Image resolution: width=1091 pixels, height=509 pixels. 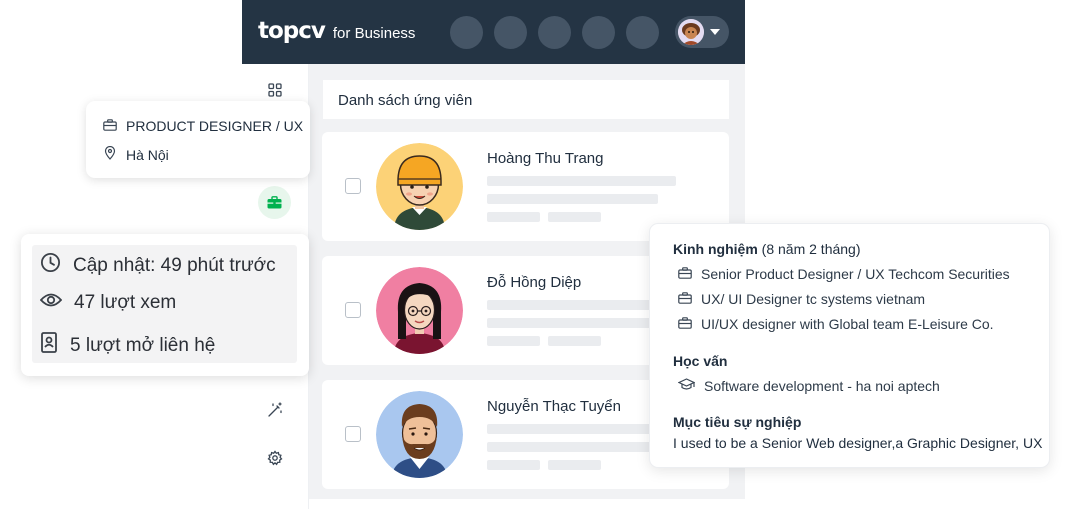 What do you see at coordinates (110, 154) in the screenshot?
I see `location-pin-icon` at bounding box center [110, 154].